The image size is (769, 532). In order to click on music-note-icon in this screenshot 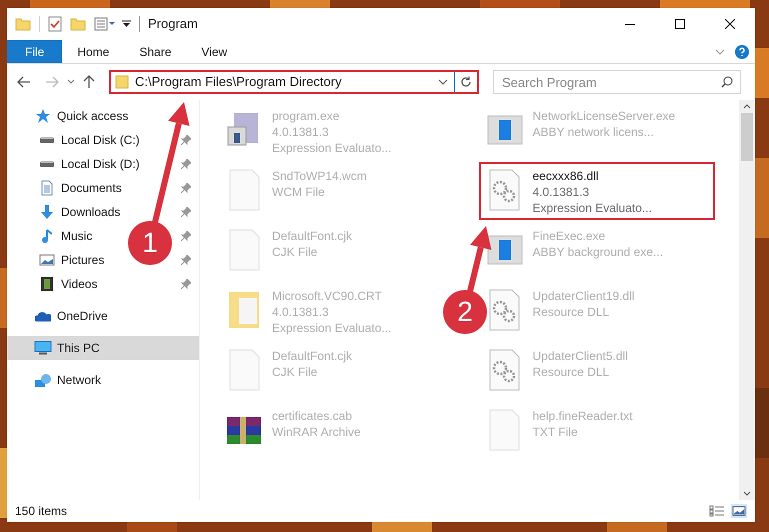, I will do `click(47, 236)`.